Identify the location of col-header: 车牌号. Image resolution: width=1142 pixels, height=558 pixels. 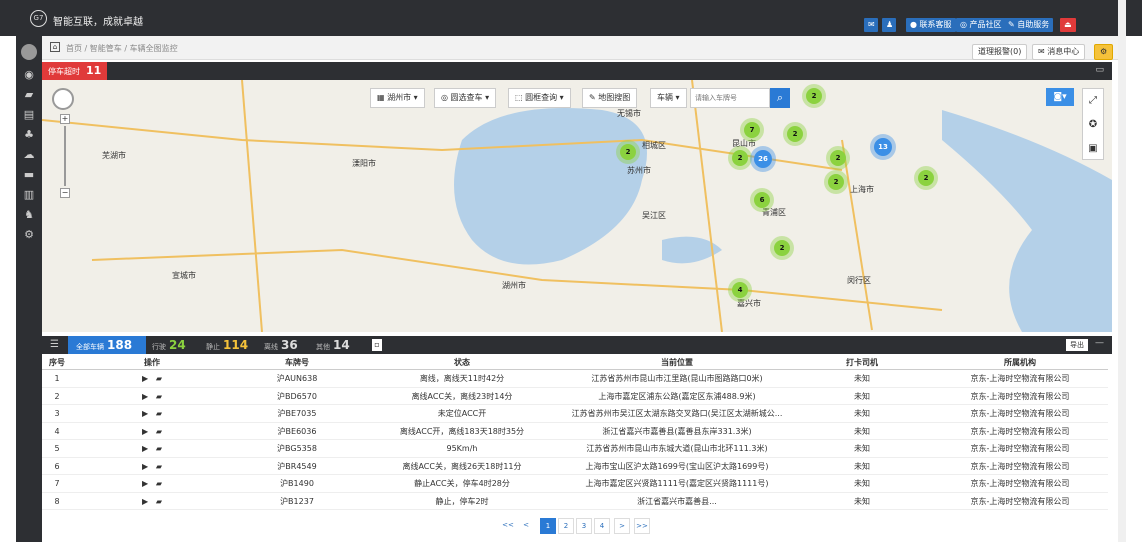
(297, 362).